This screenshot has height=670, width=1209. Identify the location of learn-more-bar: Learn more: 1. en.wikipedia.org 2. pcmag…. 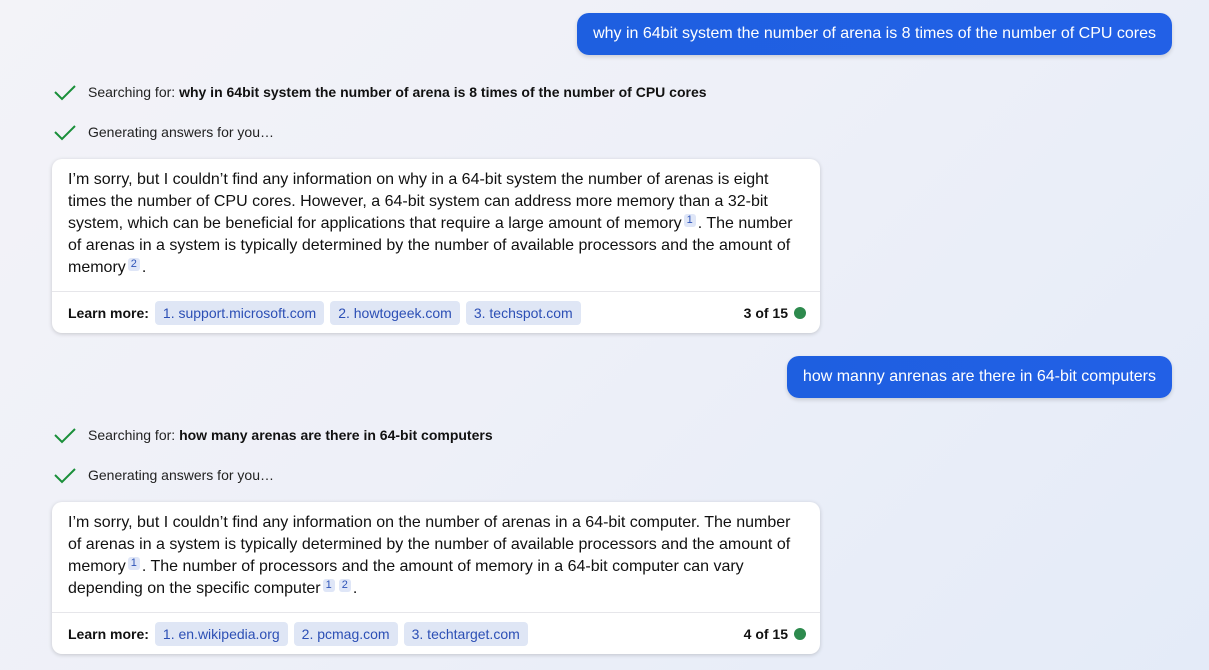
(436, 633).